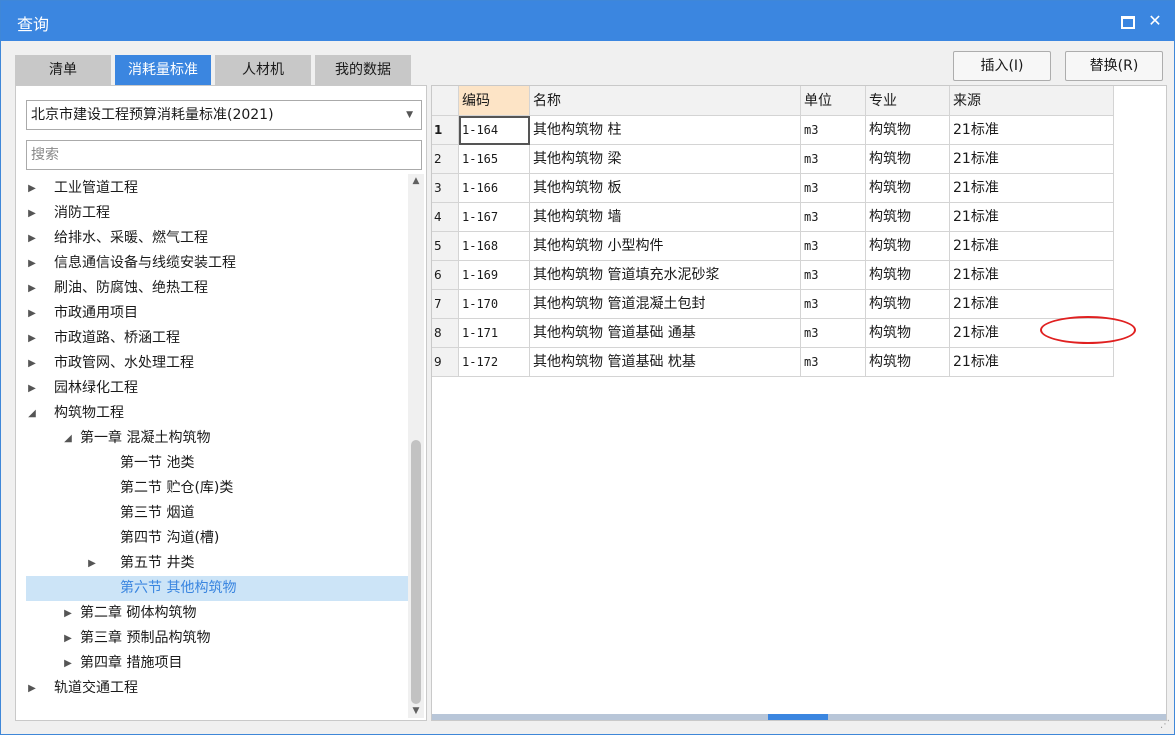 This screenshot has width=1175, height=735. I want to click on tree-scrollbar: ▲ ▼, so click(416, 446).